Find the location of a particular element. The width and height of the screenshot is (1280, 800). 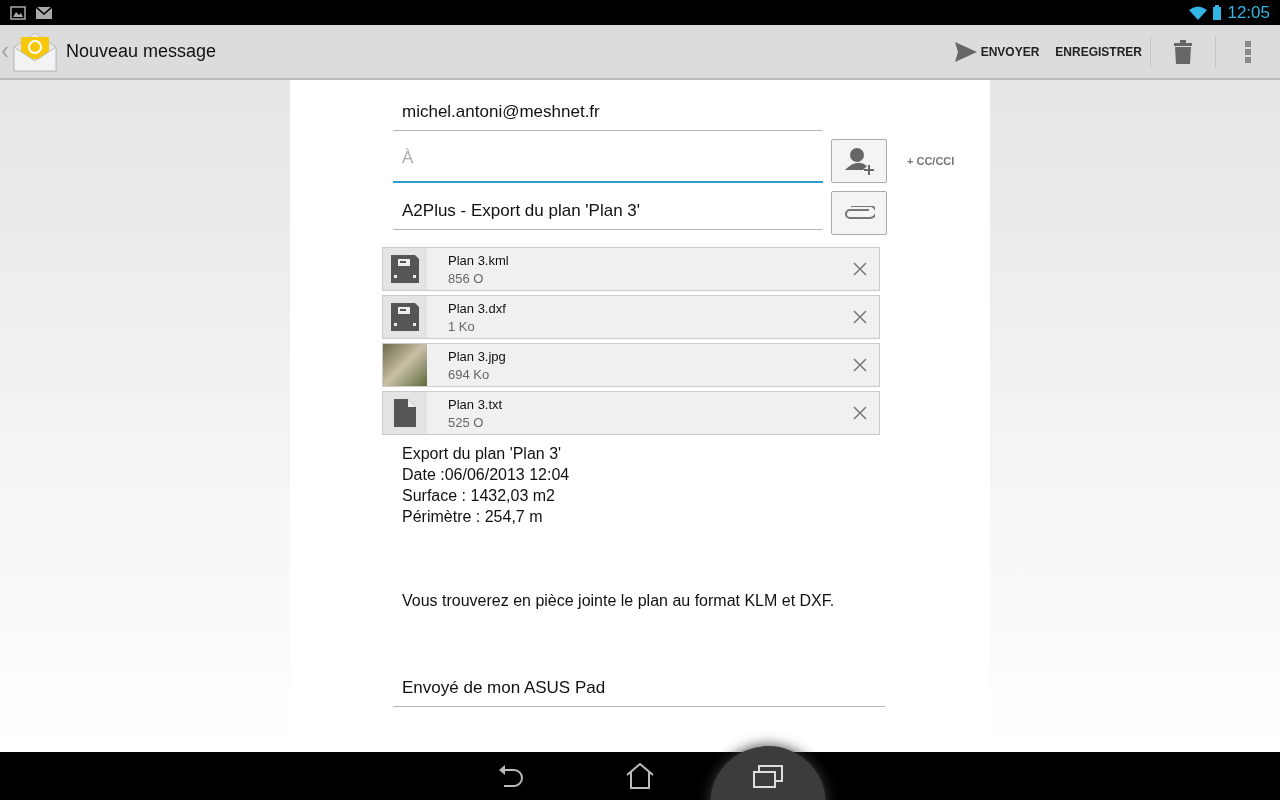

paperclip-icon is located at coordinates (859, 213).